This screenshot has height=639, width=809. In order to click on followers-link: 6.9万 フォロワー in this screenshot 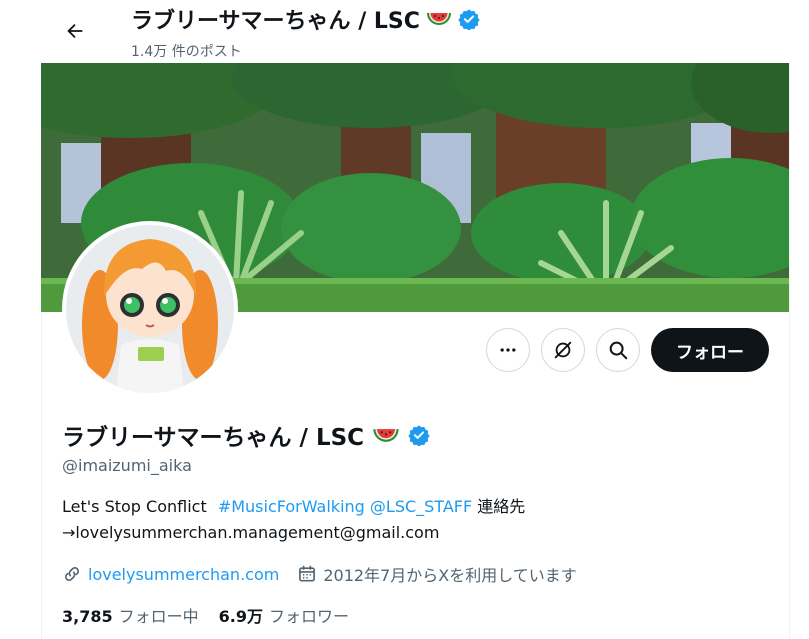, I will do `click(284, 615)`.